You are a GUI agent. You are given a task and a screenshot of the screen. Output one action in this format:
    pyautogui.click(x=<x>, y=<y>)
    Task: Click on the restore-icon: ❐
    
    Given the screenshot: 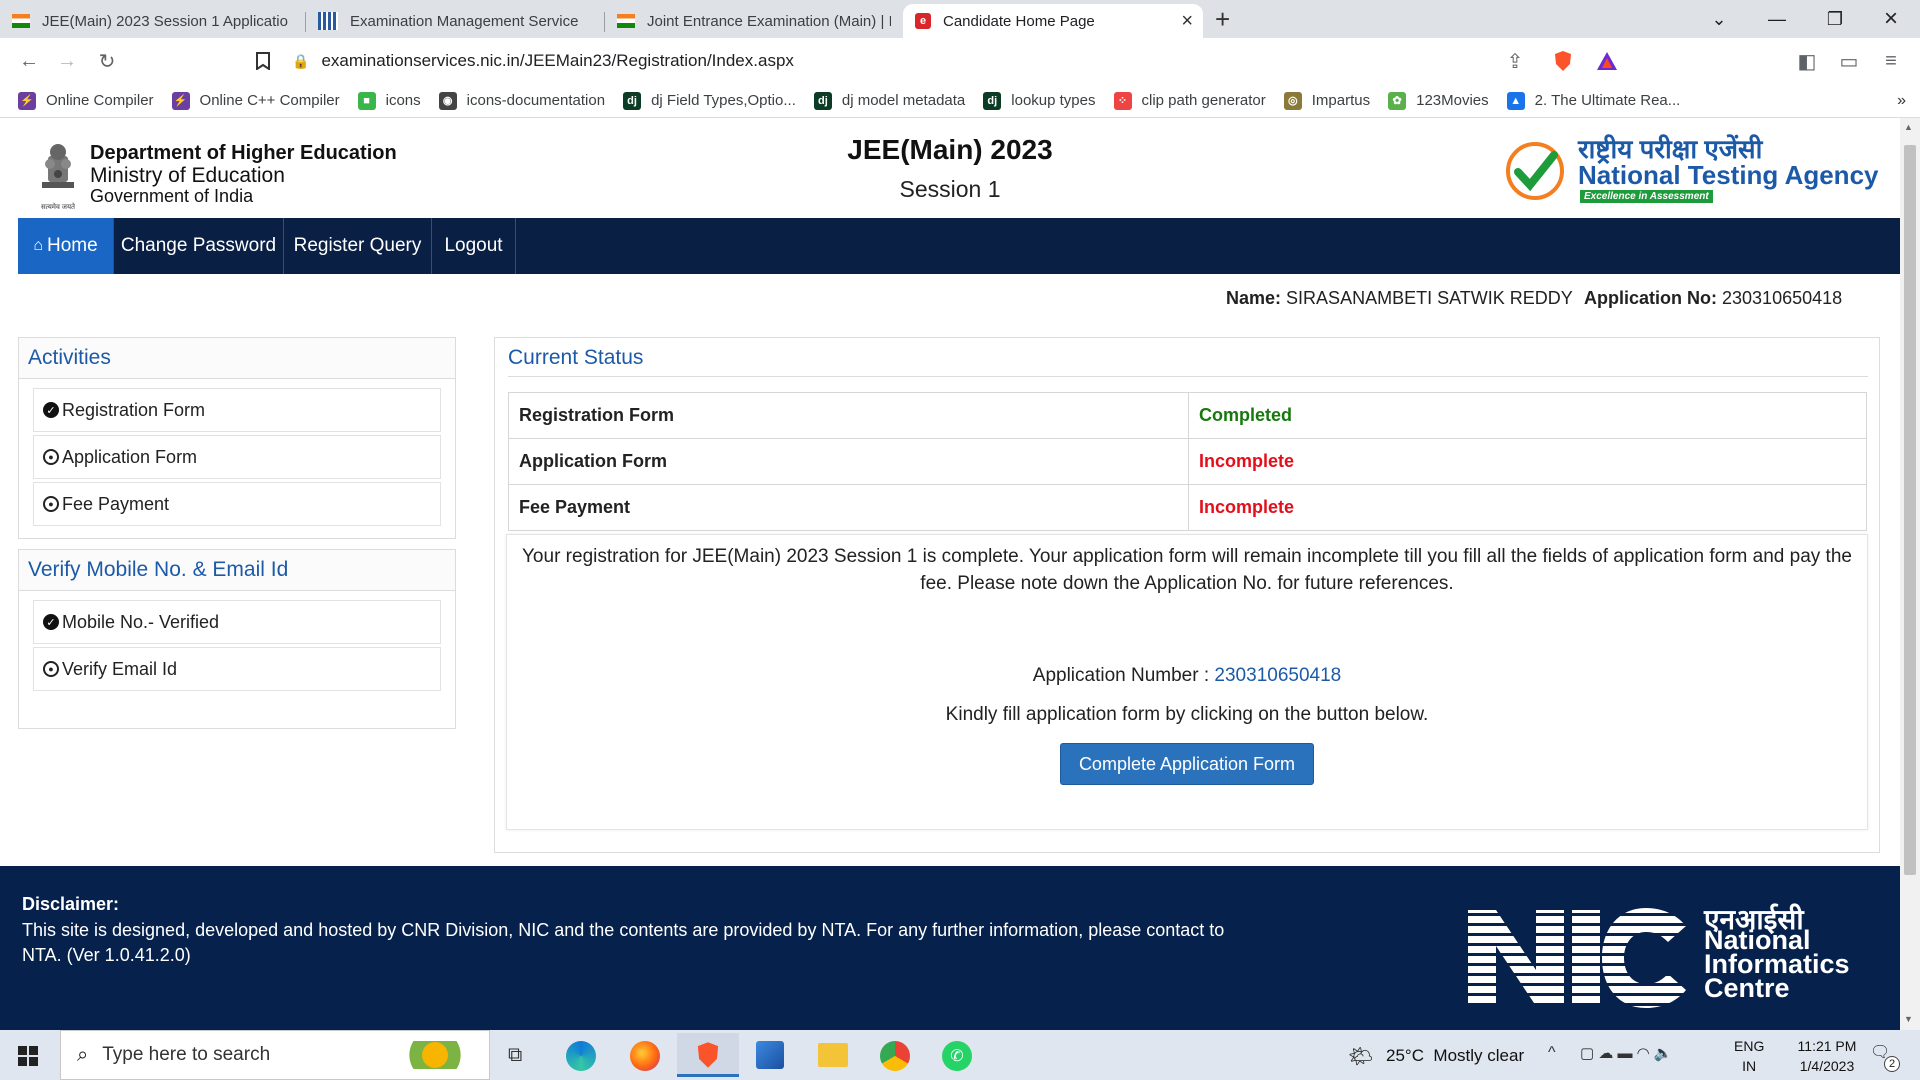 What is the action you would take?
    pyautogui.click(x=1835, y=19)
    